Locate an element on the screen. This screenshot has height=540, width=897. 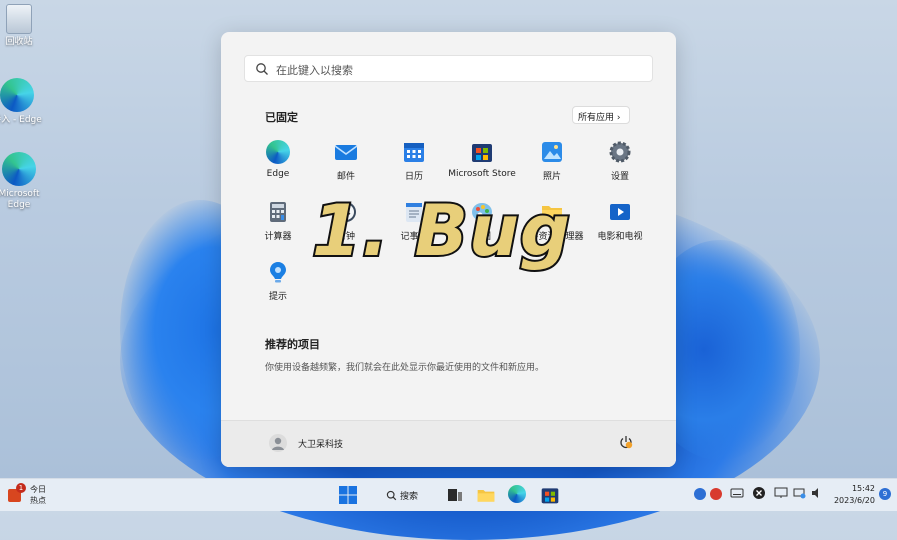
photos-icon is located at coordinates (552, 152).